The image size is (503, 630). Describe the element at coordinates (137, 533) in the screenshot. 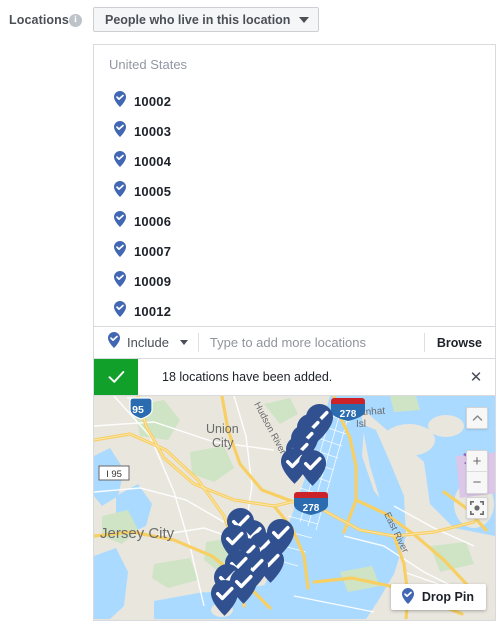

I see `map-label-jersey-city: Jersey City` at that location.